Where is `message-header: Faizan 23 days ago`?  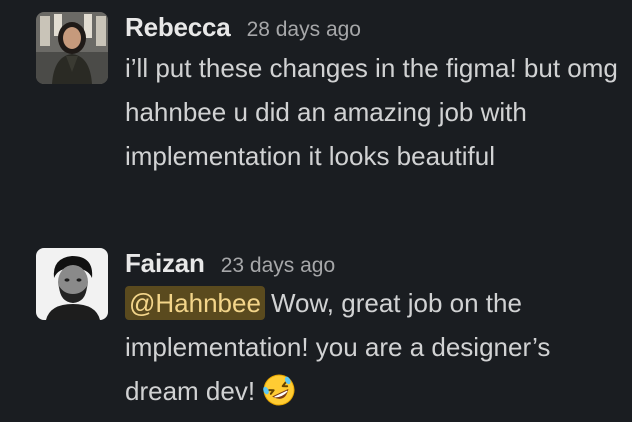
message-header: Faizan 23 days ago is located at coordinates (371, 264).